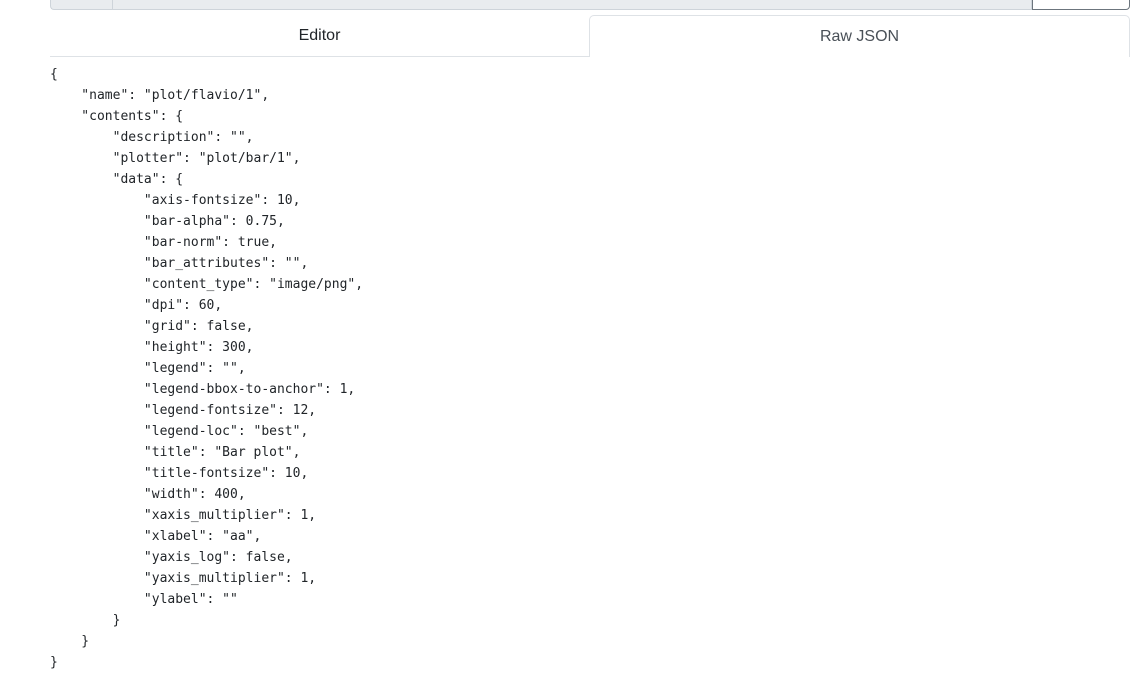 The image size is (1132, 679). What do you see at coordinates (148, 368) in the screenshot?
I see `json-line: "legend": "",` at bounding box center [148, 368].